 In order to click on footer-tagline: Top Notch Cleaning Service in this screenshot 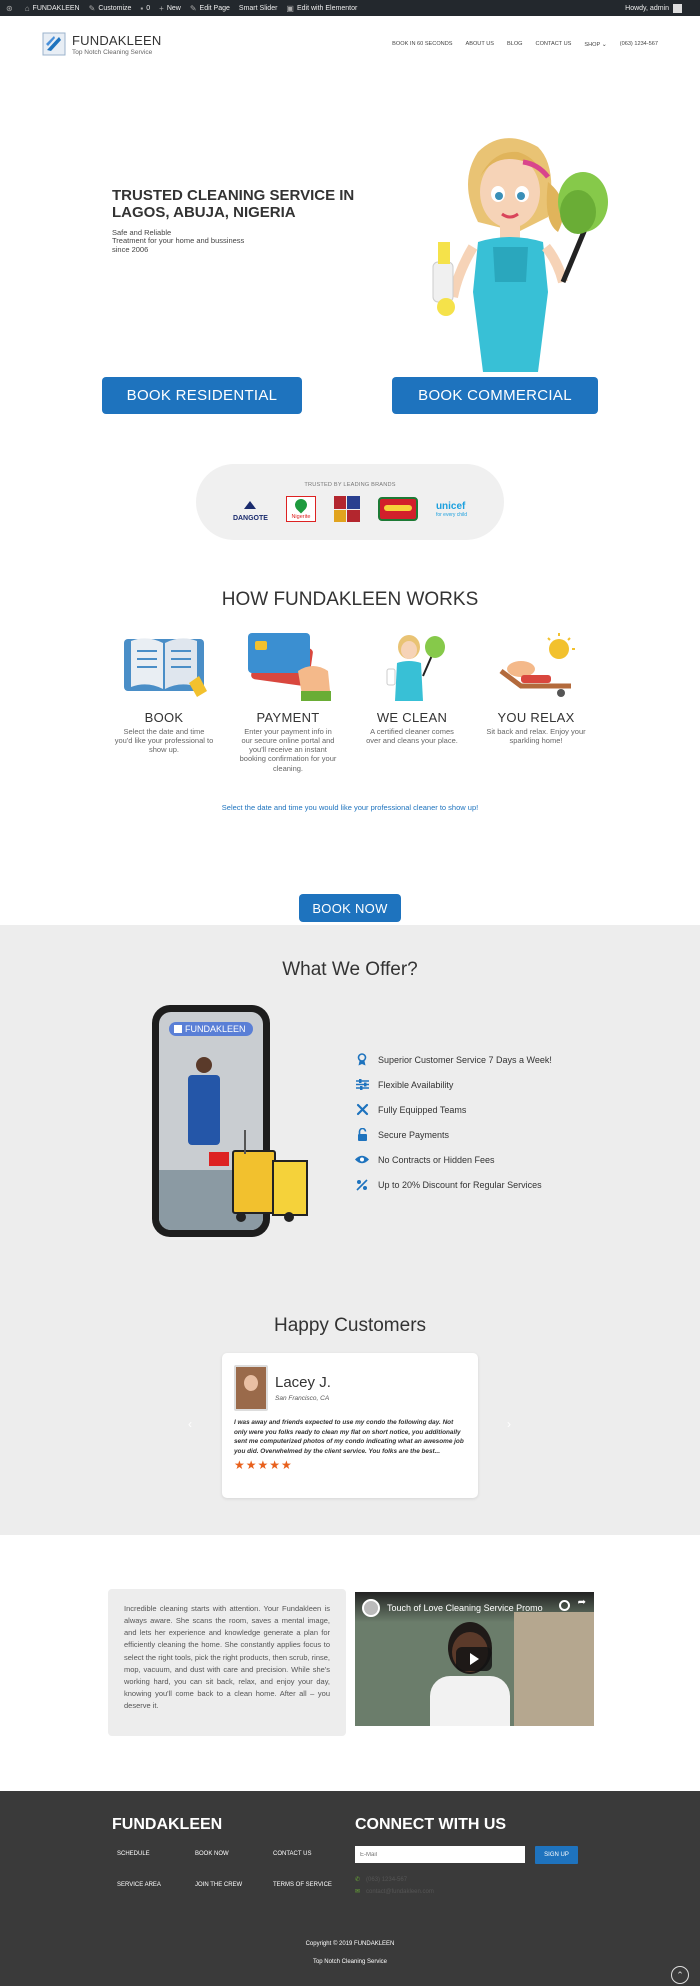, I will do `click(350, 1962)`.